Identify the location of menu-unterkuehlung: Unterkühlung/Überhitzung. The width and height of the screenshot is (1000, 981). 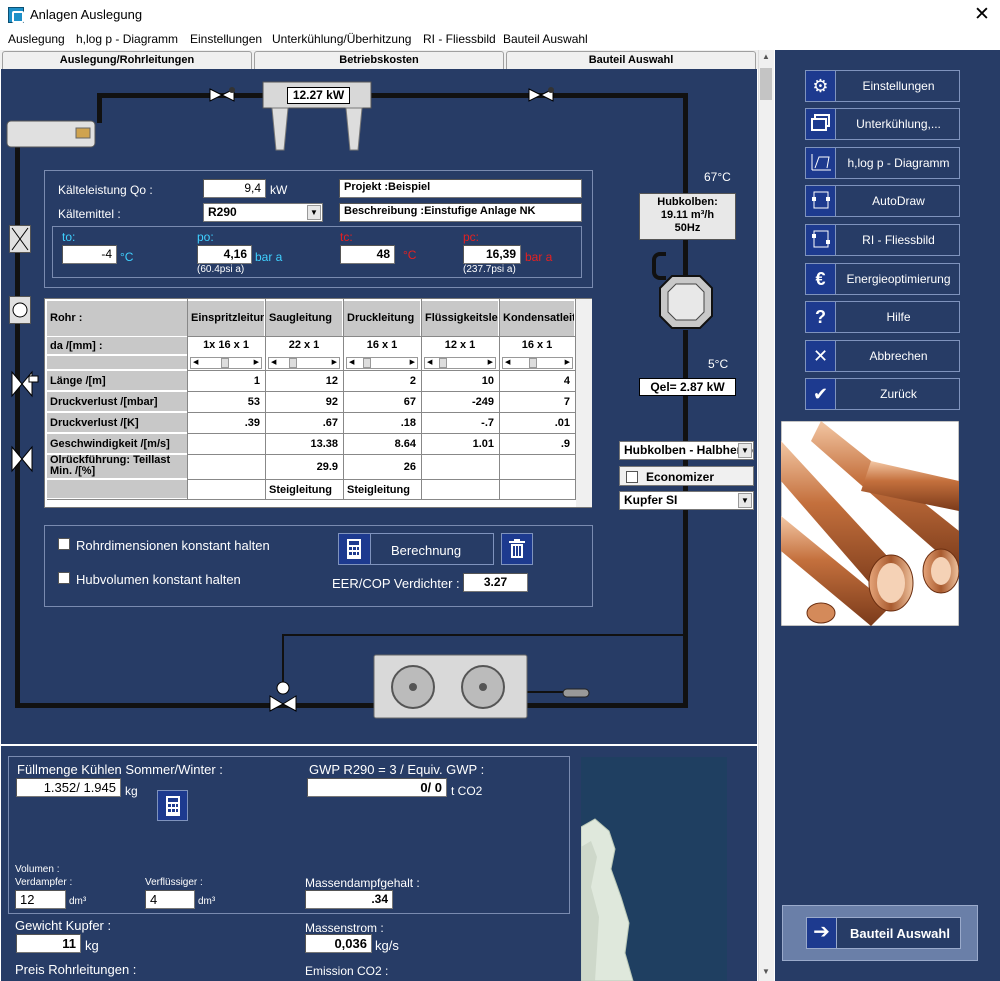
(341, 39).